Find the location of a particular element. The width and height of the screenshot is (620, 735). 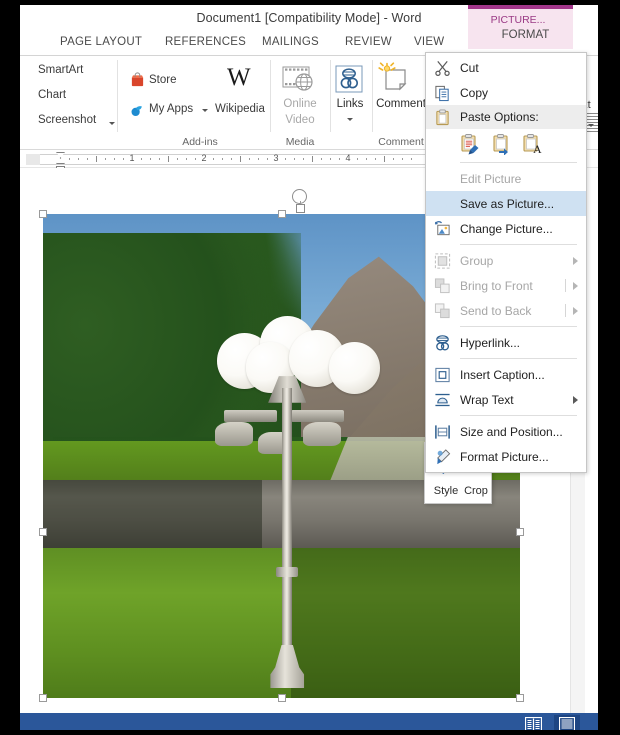

read-mode-view-button is located at coordinates (533, 722).